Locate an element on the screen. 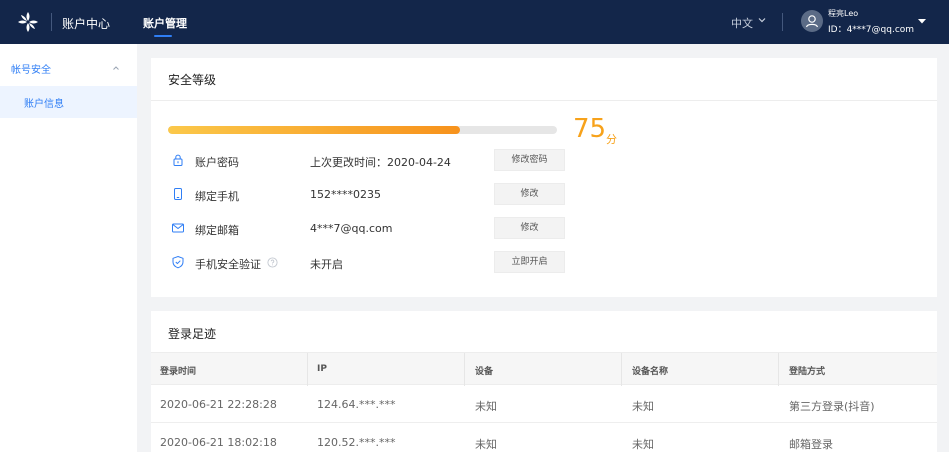  security-row-label: 绑定邮箱 is located at coordinates (217, 230).